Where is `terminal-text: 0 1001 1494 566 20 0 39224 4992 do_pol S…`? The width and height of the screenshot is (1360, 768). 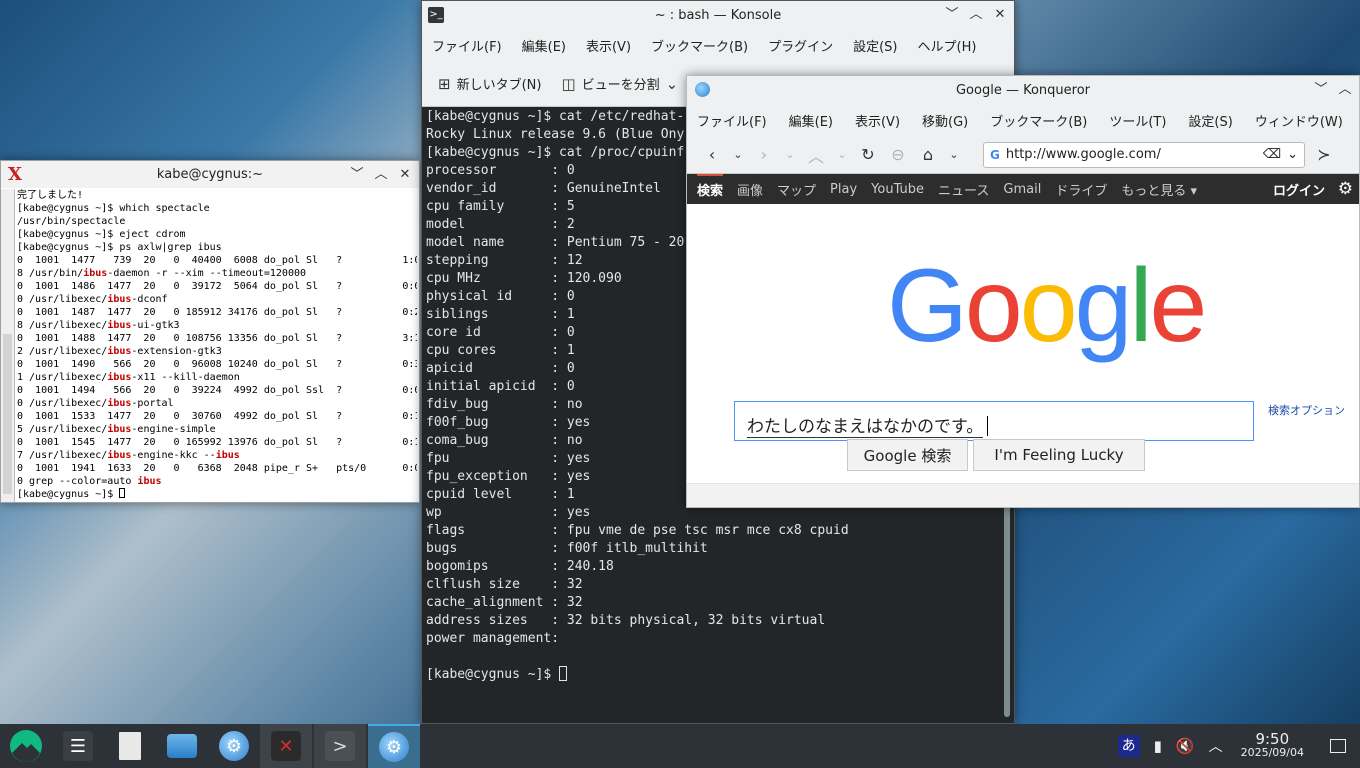
terminal-text: 0 1001 1494 566 20 0 39224 4992 do_pol S… is located at coordinates (217, 390).